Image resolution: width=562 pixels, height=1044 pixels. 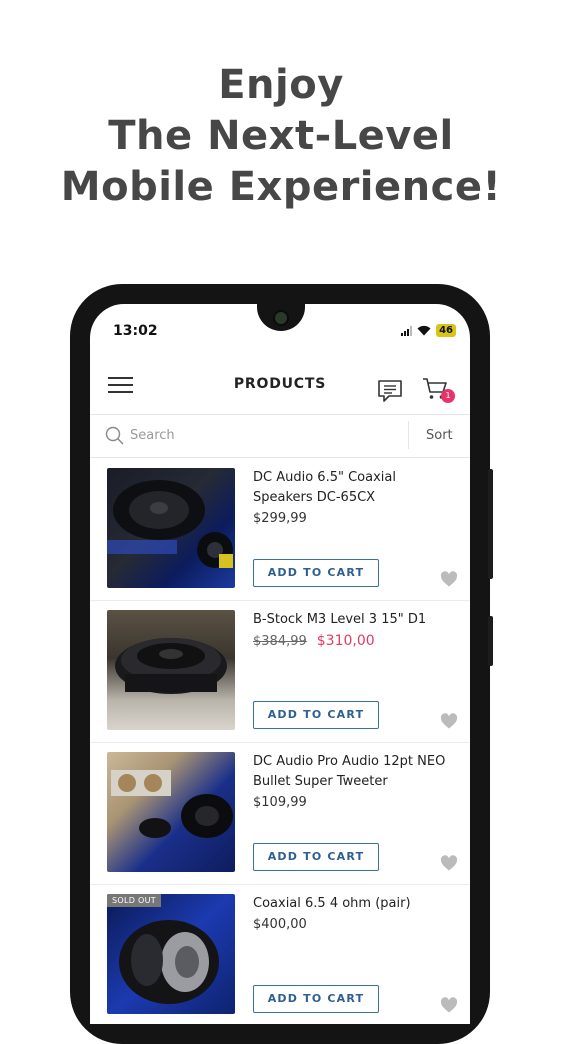 What do you see at coordinates (280, 436) in the screenshot?
I see `search-bar: Search Sort` at bounding box center [280, 436].